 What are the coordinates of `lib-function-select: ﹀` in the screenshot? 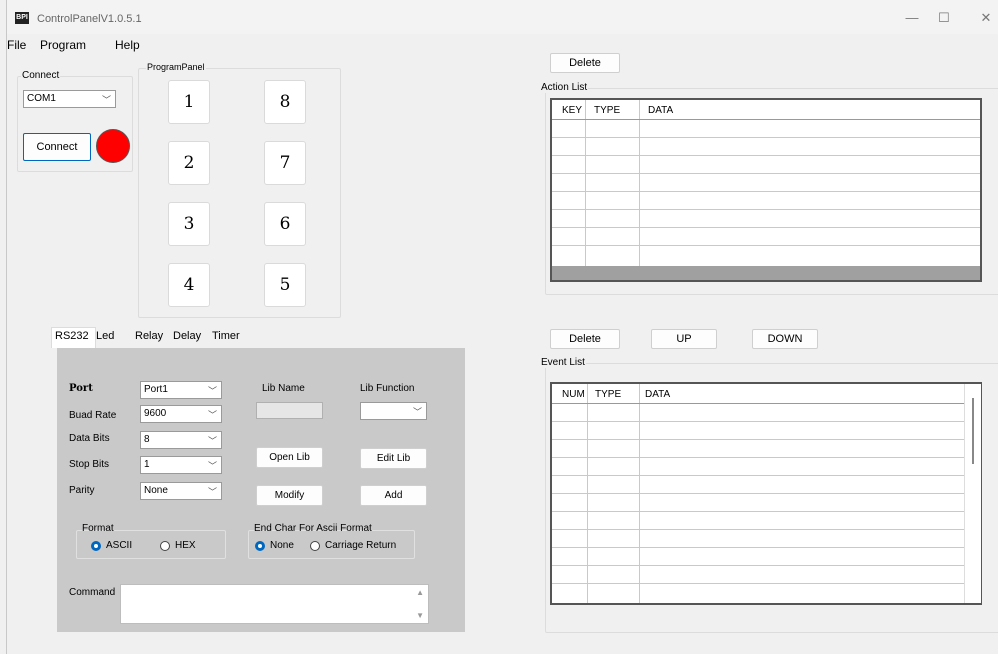 It's located at (393, 411).